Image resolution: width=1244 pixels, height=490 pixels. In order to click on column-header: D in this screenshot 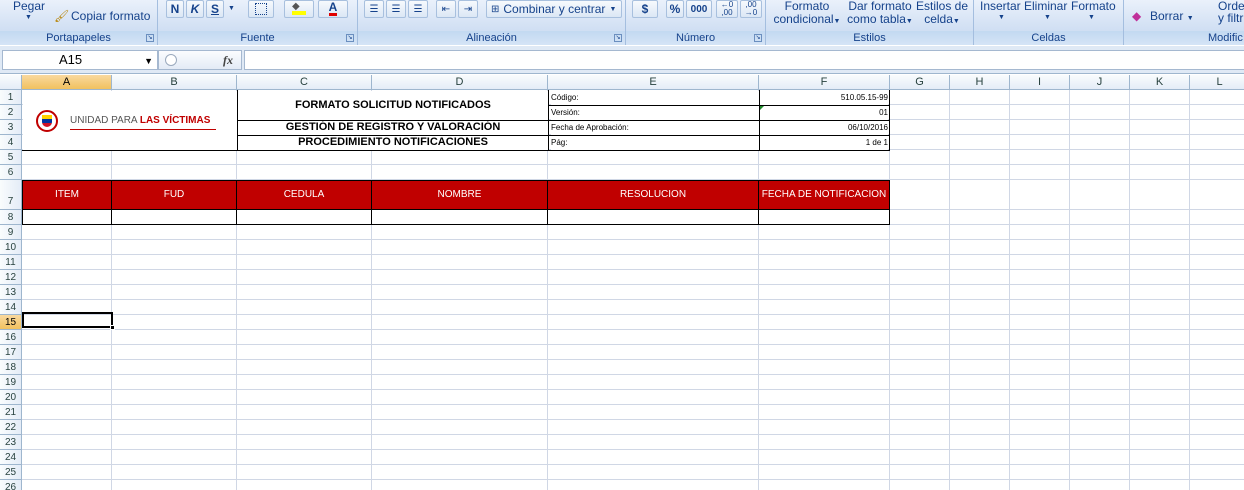, I will do `click(460, 82)`.